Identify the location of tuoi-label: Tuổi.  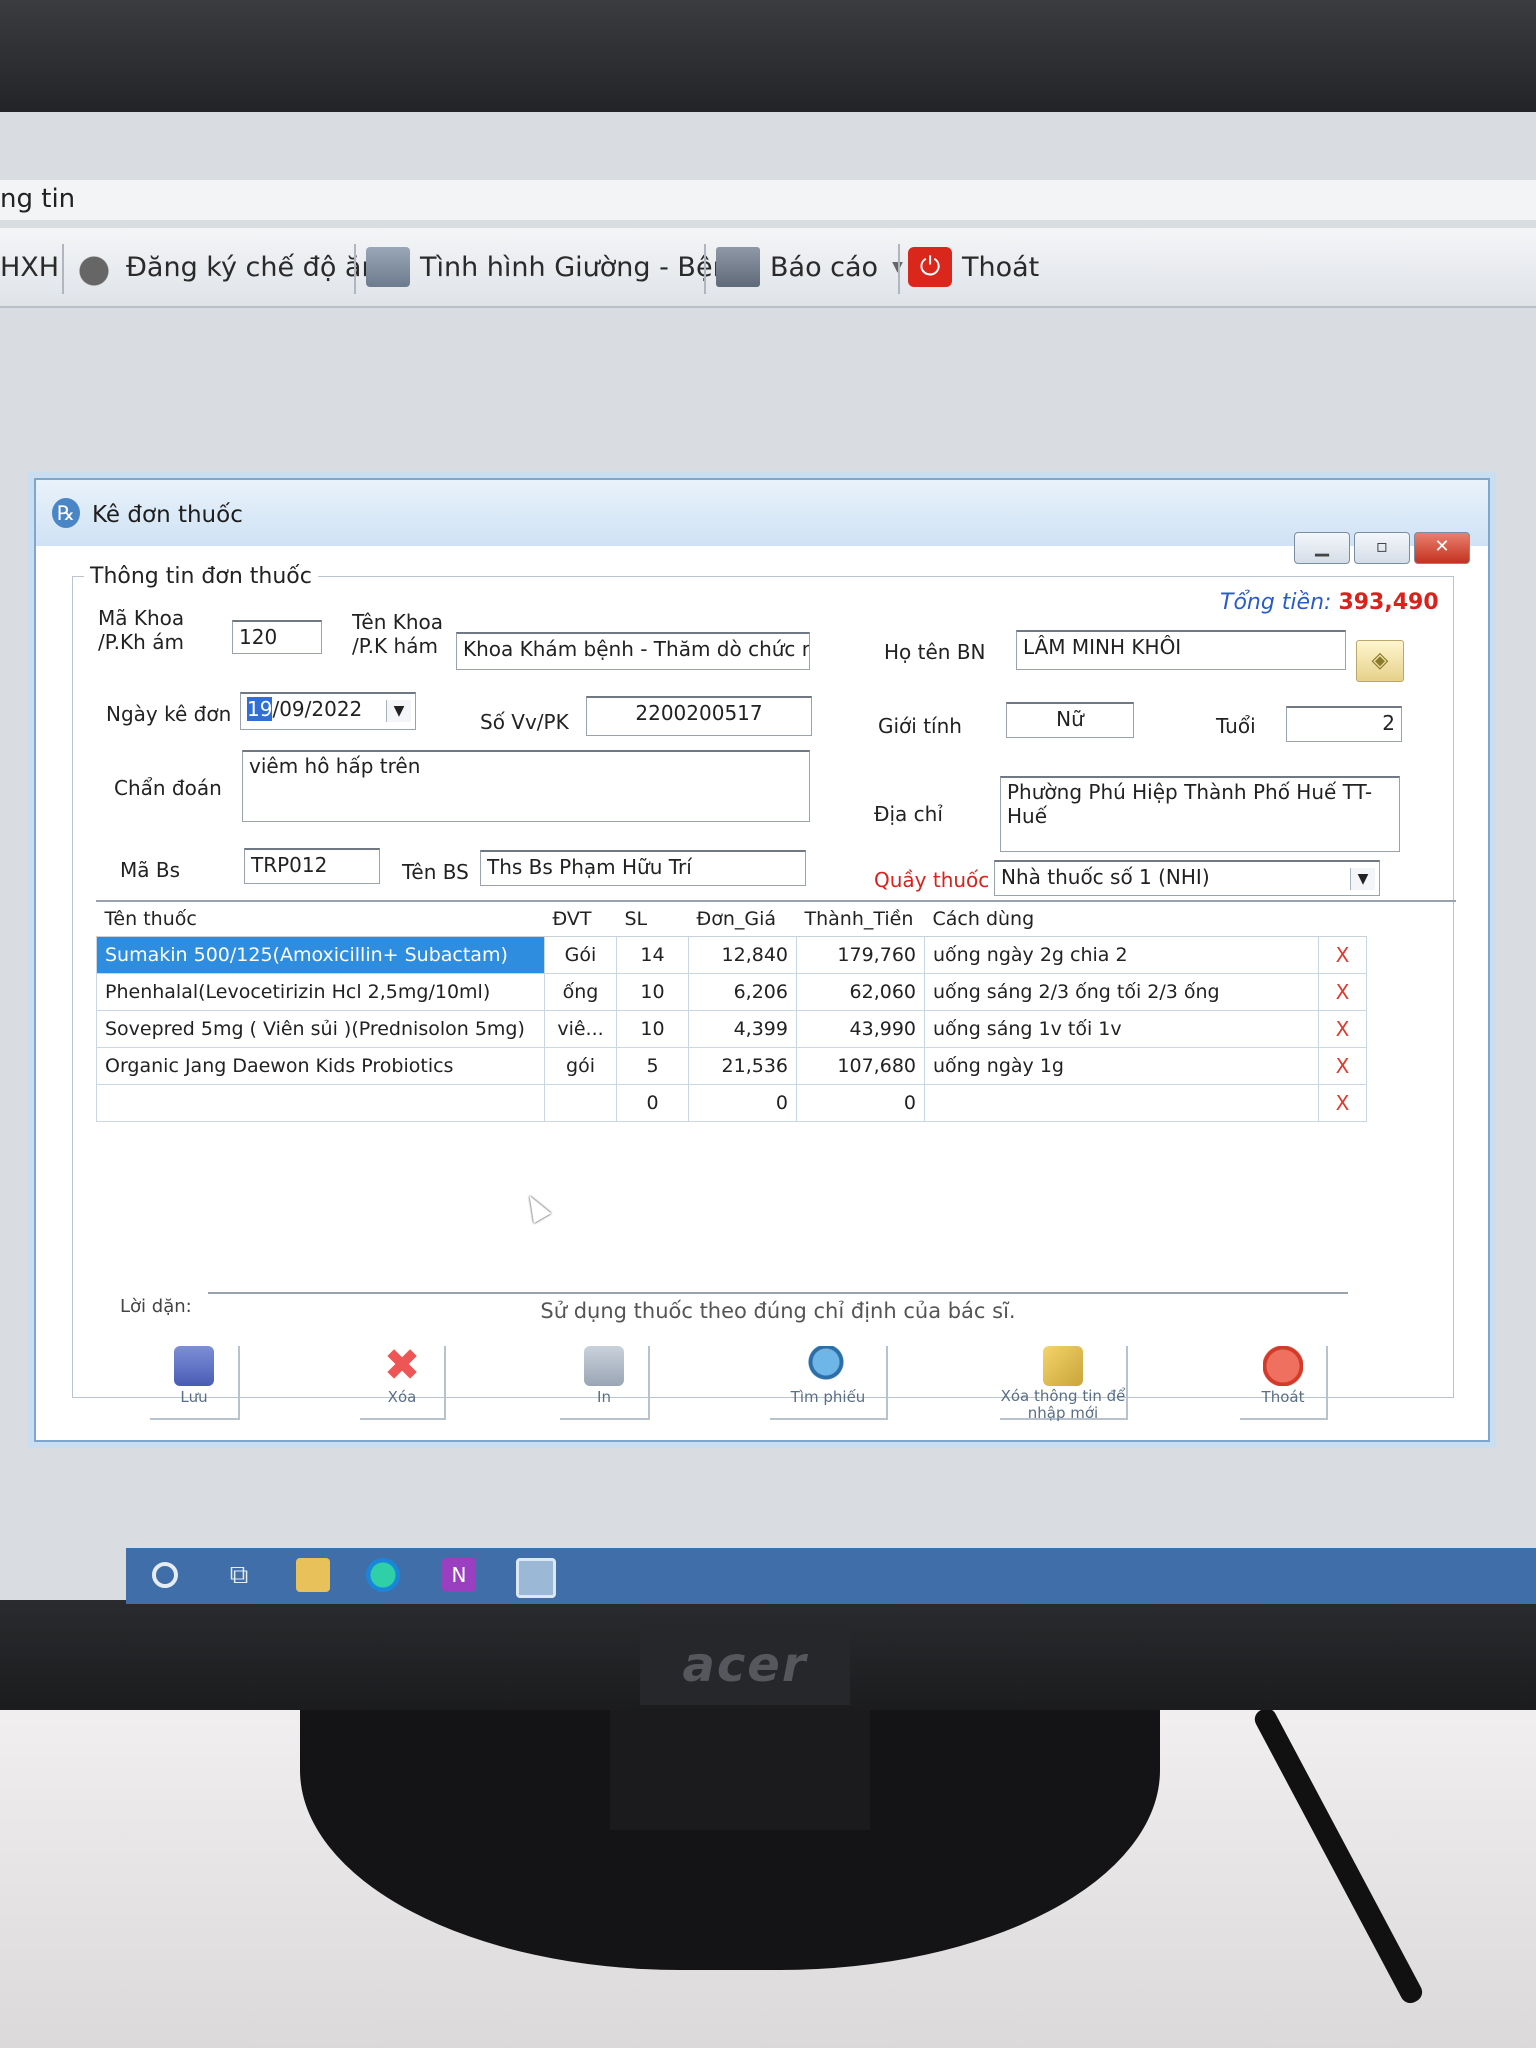
(1236, 726).